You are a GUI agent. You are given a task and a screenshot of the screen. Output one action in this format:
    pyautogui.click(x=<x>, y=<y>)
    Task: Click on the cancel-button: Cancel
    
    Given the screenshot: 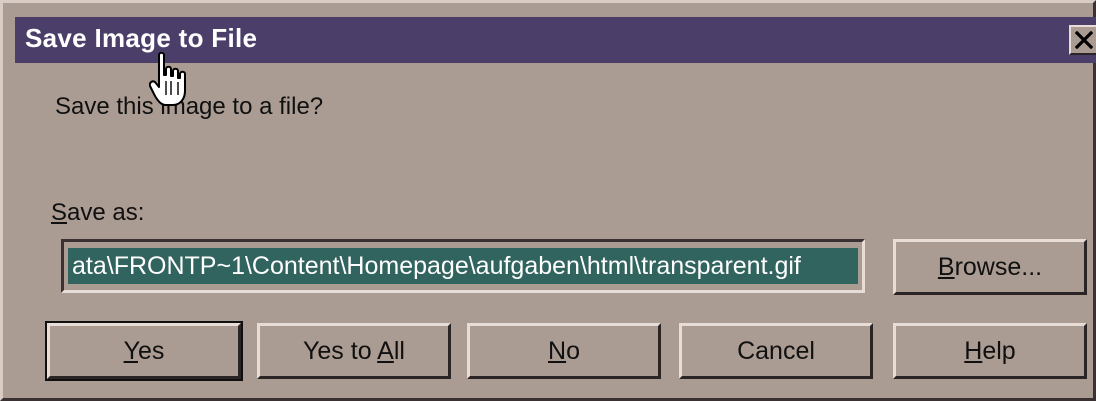 What is the action you would take?
    pyautogui.click(x=776, y=351)
    